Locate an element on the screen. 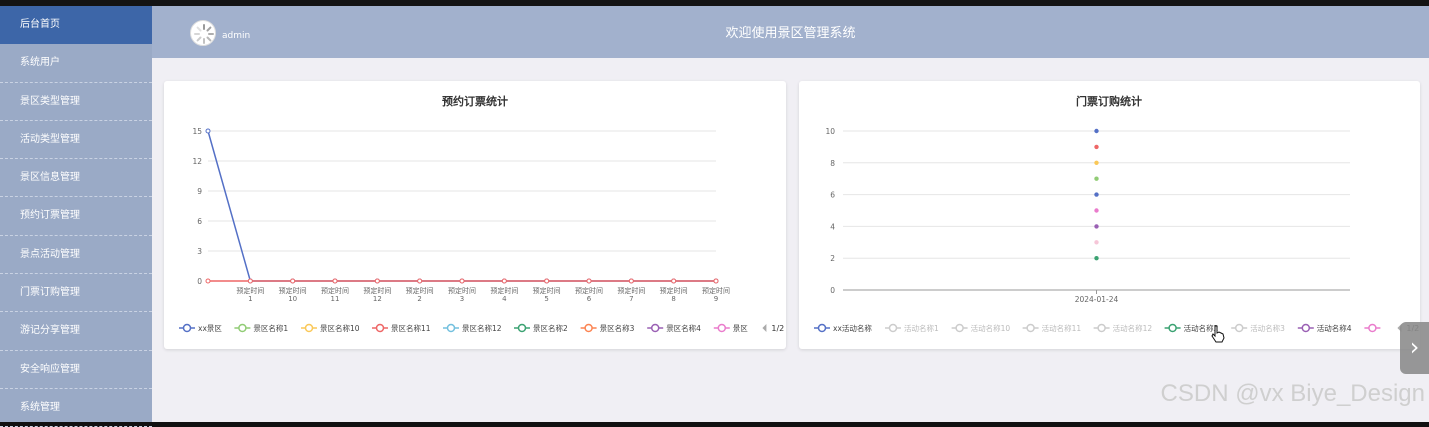  y-tick-label: 0 is located at coordinates (832, 290).